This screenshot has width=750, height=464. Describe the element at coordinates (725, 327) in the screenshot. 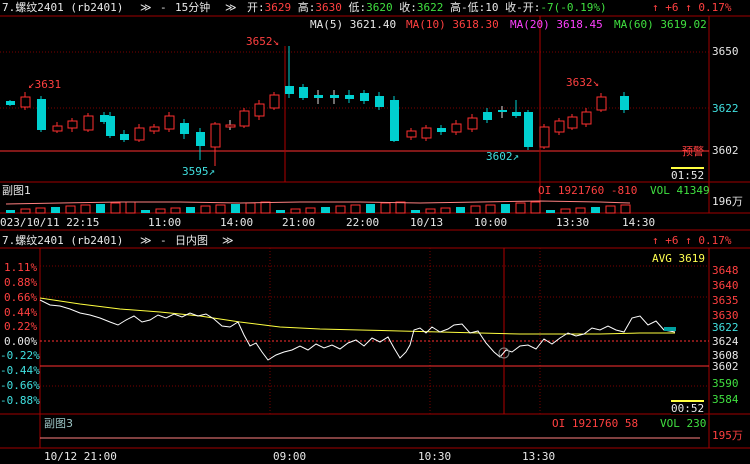

I see `price-axis-label: 3622` at that location.